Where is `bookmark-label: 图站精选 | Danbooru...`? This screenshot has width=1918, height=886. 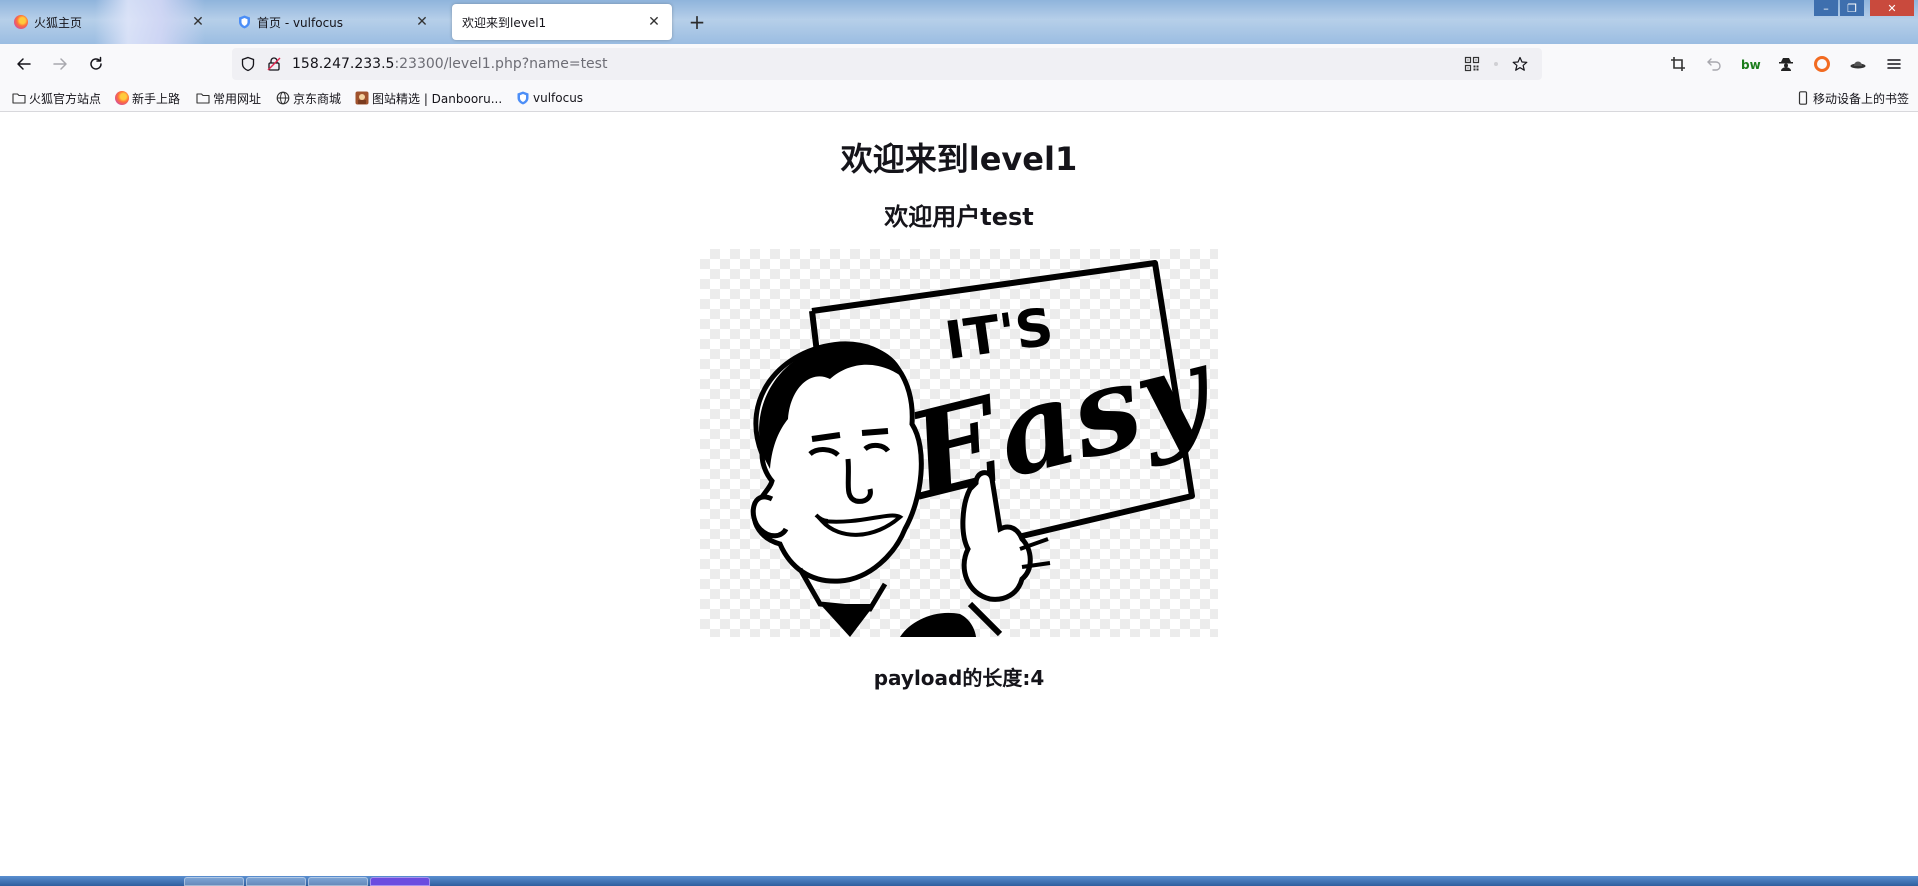
bookmark-label: 图站精选 | Danbooru... is located at coordinates (437, 98).